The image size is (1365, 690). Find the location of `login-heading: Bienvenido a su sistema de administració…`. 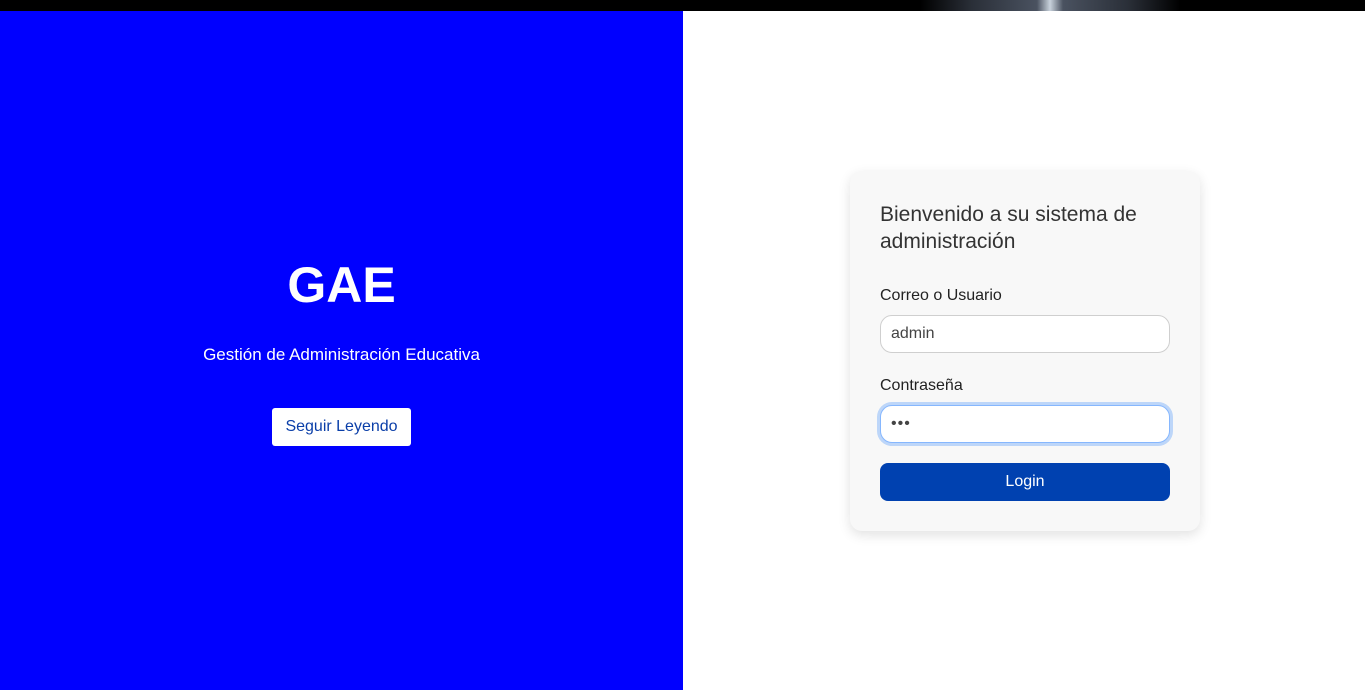

login-heading: Bienvenido a su sistema de administració… is located at coordinates (1008, 228).